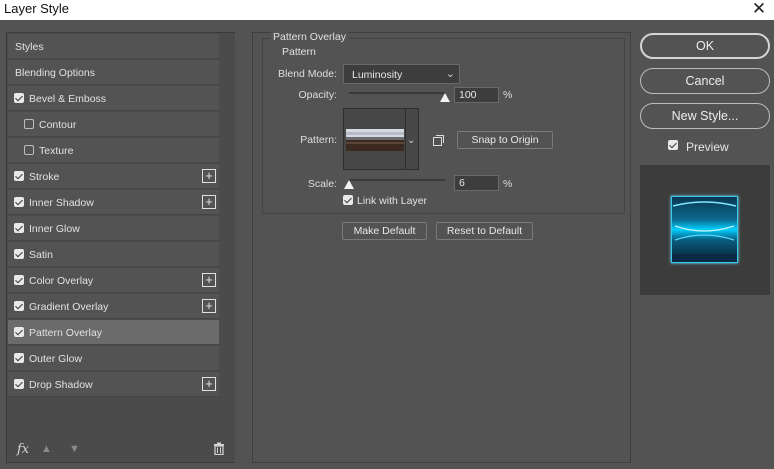  I want to click on style-item-label: Blending Options, so click(55, 73).